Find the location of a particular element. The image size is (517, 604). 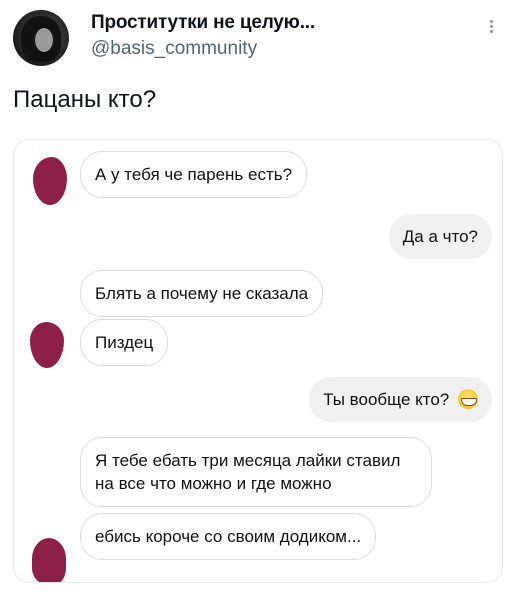

message-text: Блять а почему не сказала is located at coordinates (202, 293).